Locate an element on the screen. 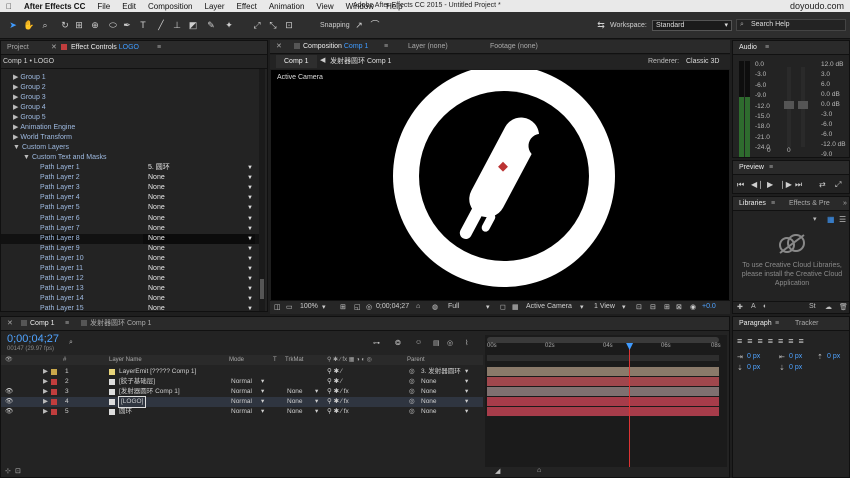  dropdown-icon: ▾ is located at coordinates (815, 219).